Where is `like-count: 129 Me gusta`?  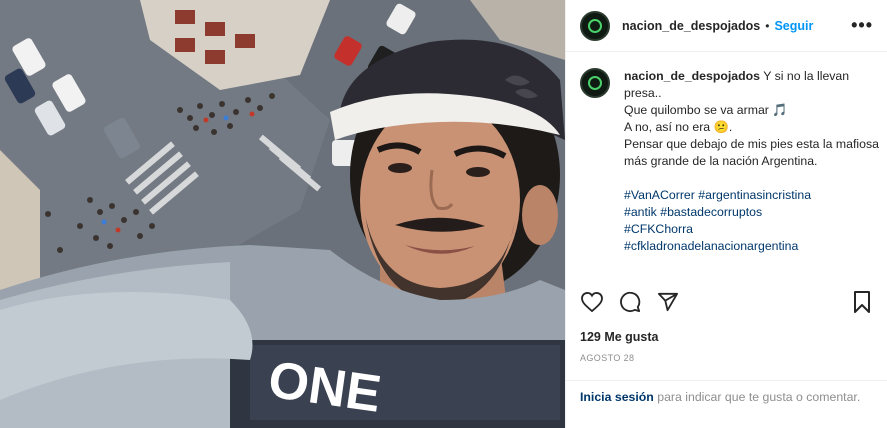
like-count: 129 Me gusta is located at coordinates (619, 337).